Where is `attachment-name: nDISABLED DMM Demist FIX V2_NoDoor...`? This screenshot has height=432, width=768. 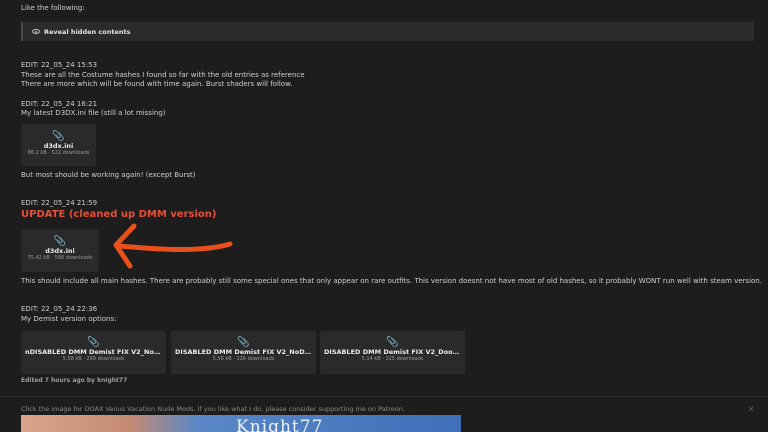
attachment-name: nDISABLED DMM Demist FIX V2_NoDoor... is located at coordinates (95, 352).